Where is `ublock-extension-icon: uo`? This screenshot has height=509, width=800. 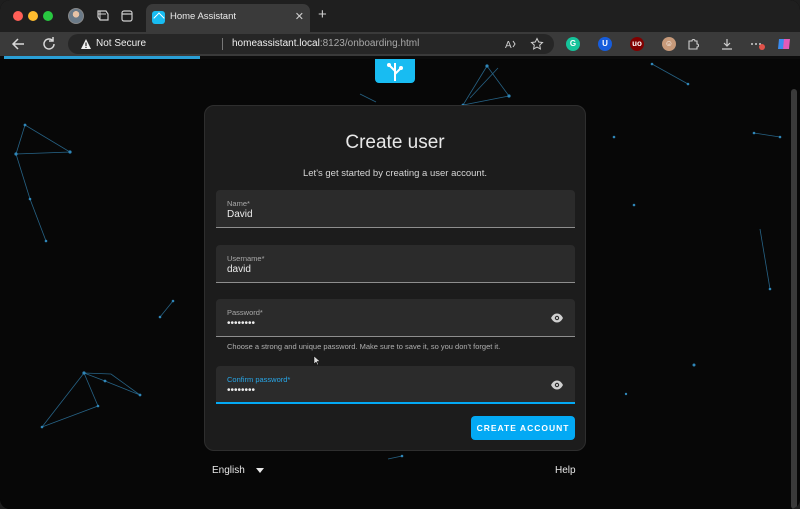 ublock-extension-icon: uo is located at coordinates (637, 44).